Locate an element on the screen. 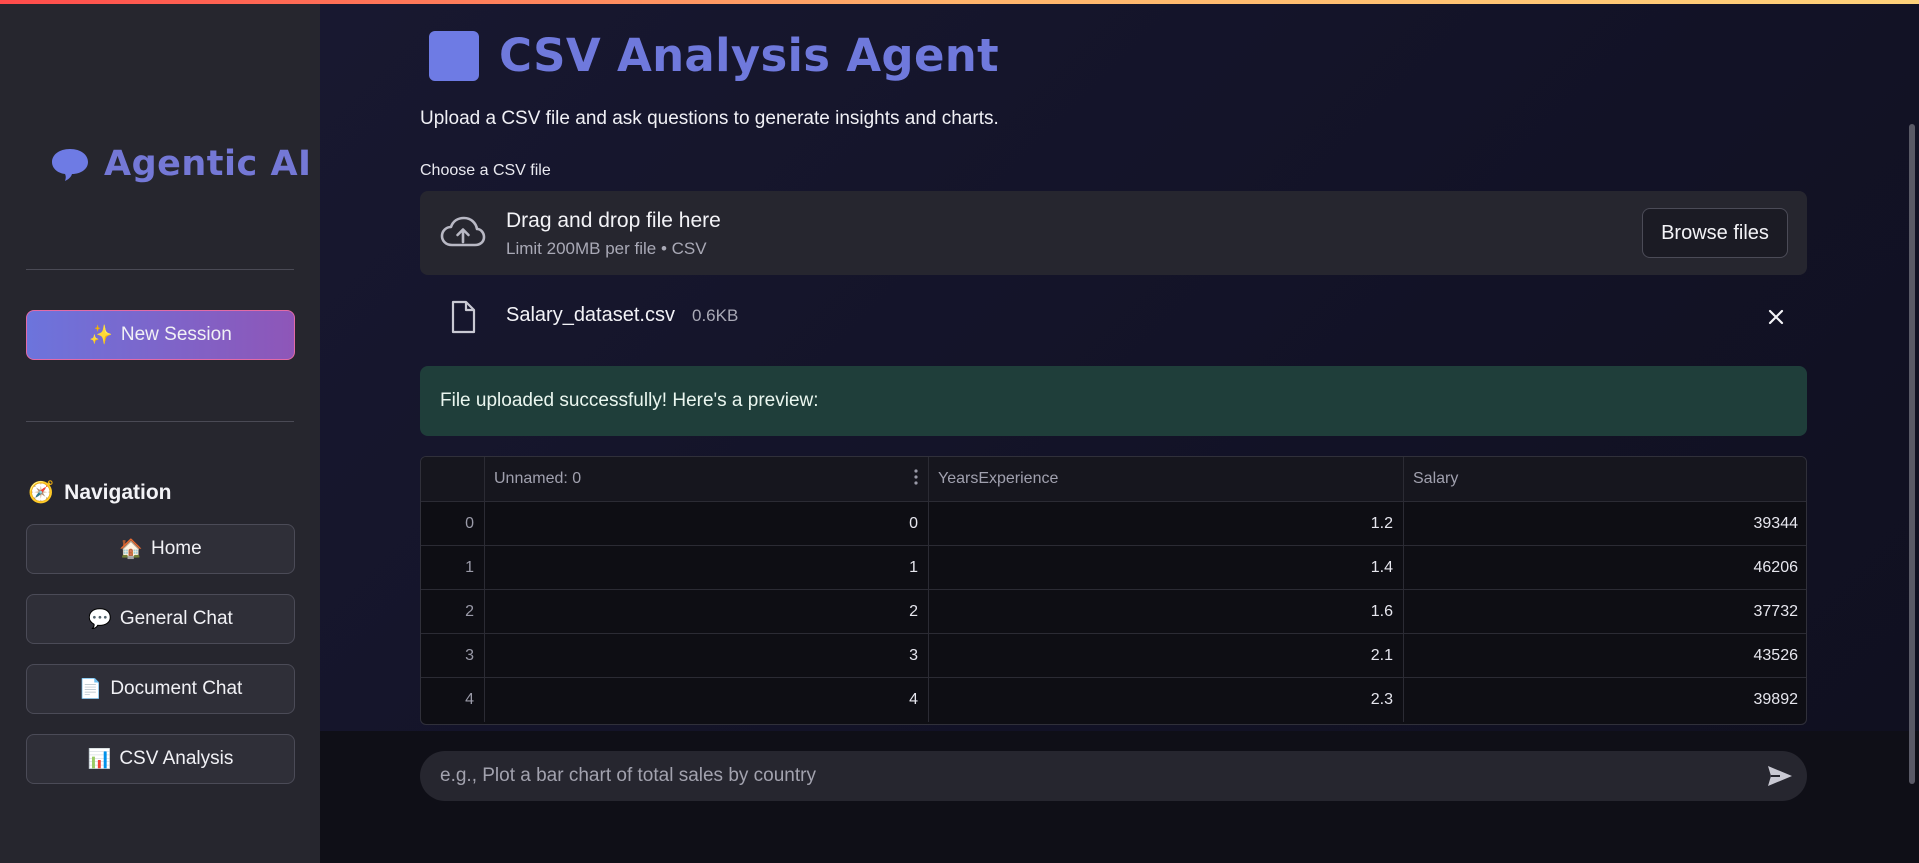 The image size is (1919, 863). document-icon: 📄 is located at coordinates (90, 689).